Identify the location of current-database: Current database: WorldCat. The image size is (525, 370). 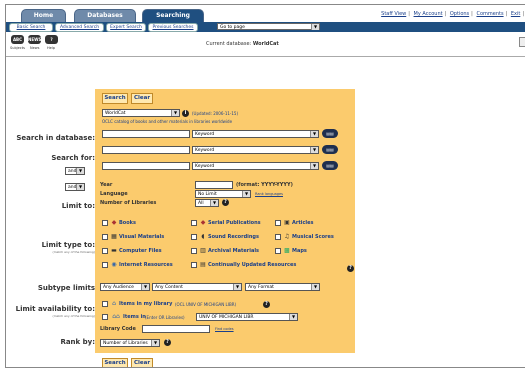
(242, 44).